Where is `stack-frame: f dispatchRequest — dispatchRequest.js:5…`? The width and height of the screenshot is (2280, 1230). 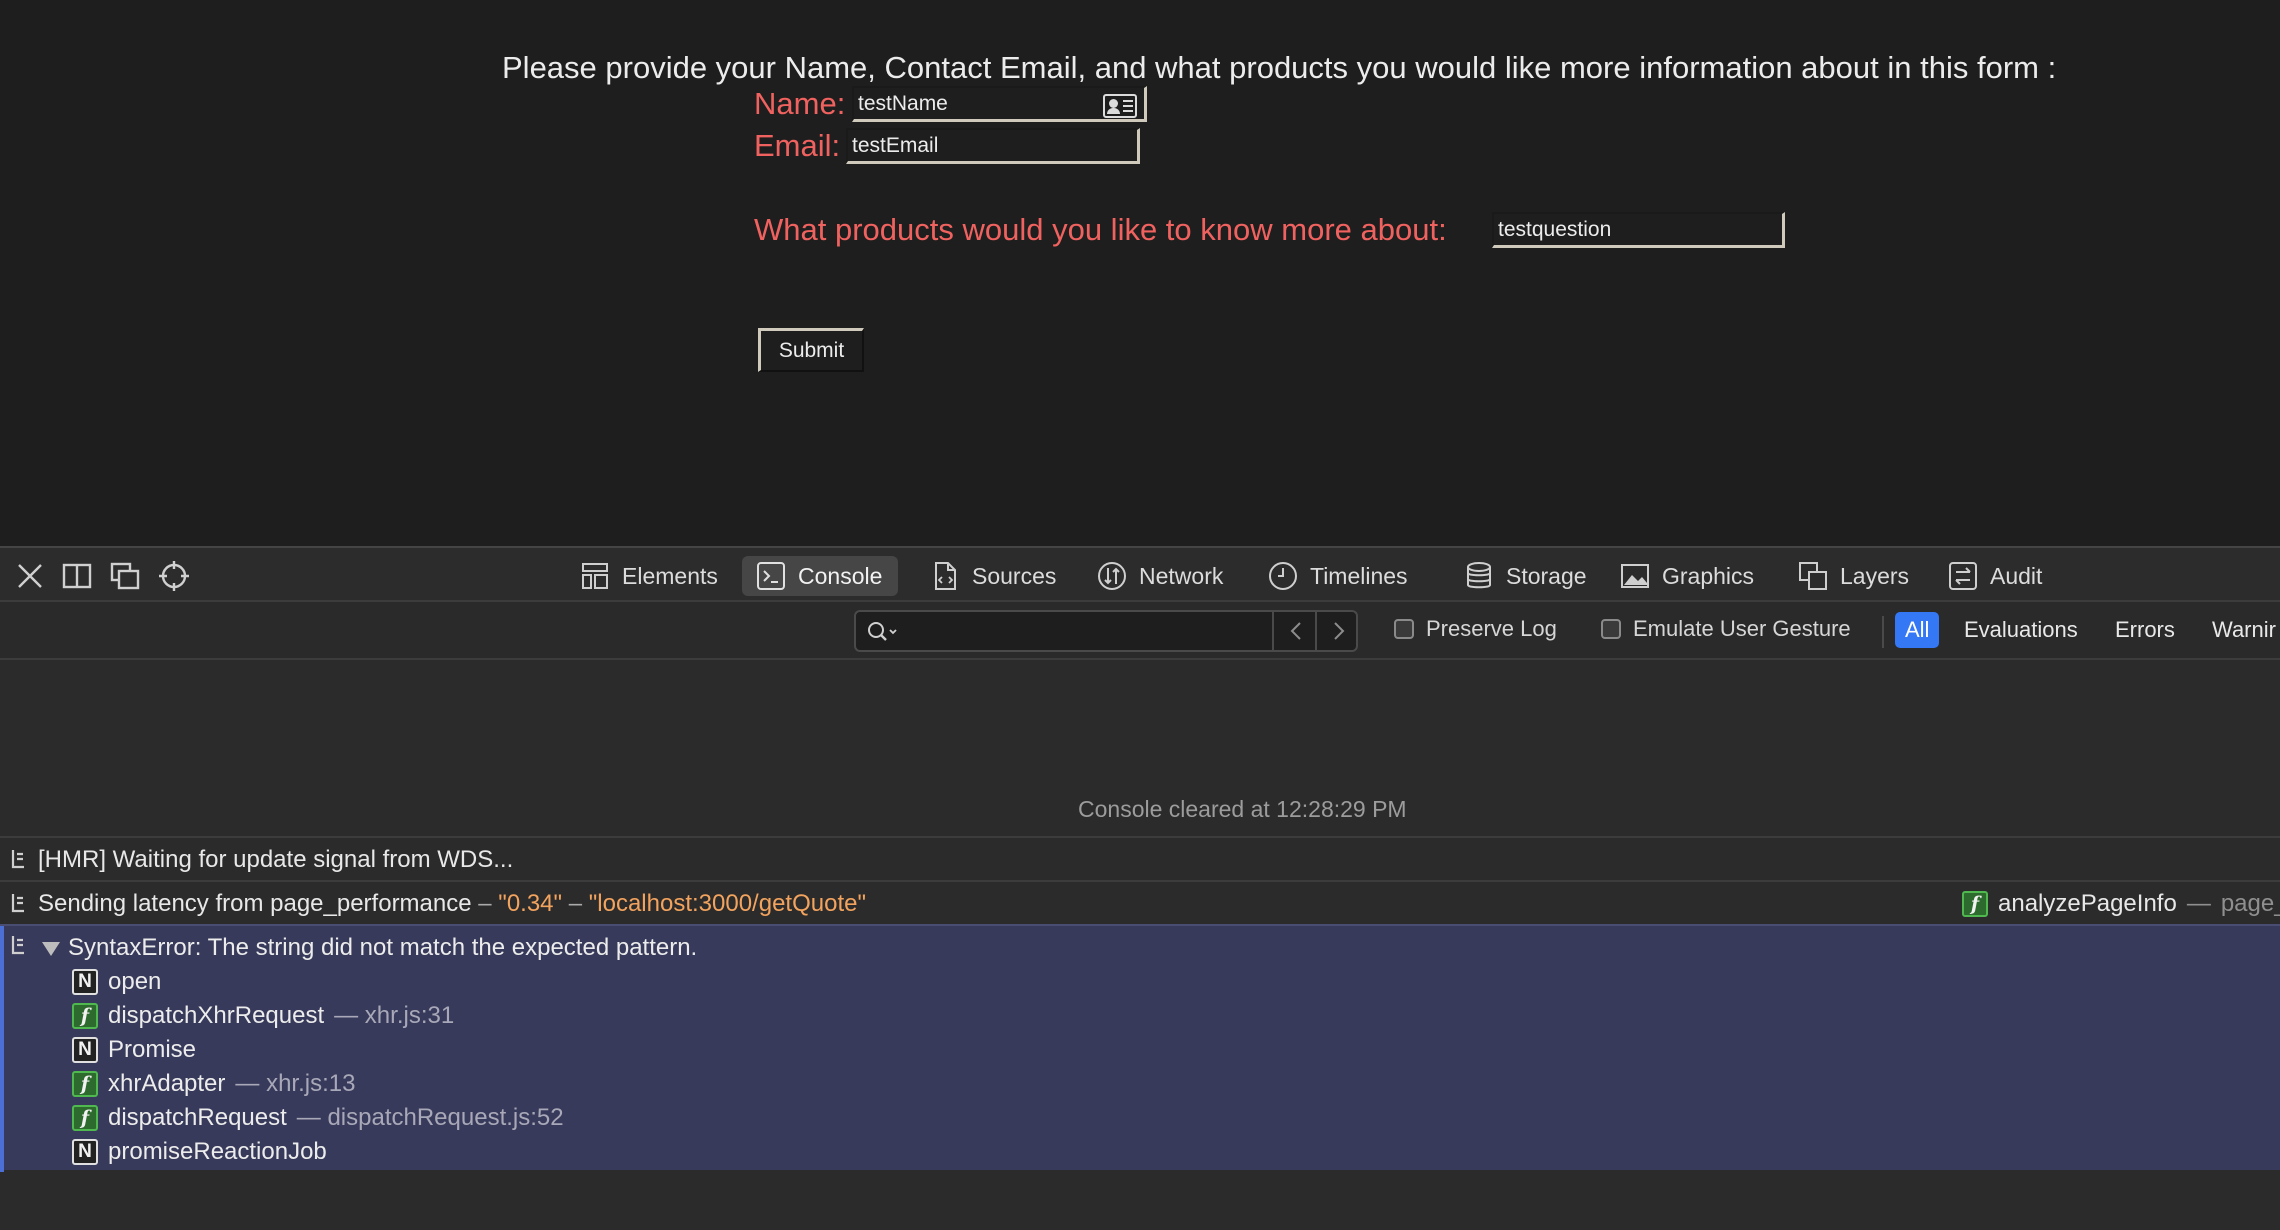 stack-frame: f dispatchRequest — dispatchRequest.js:5… is located at coordinates (318, 1118).